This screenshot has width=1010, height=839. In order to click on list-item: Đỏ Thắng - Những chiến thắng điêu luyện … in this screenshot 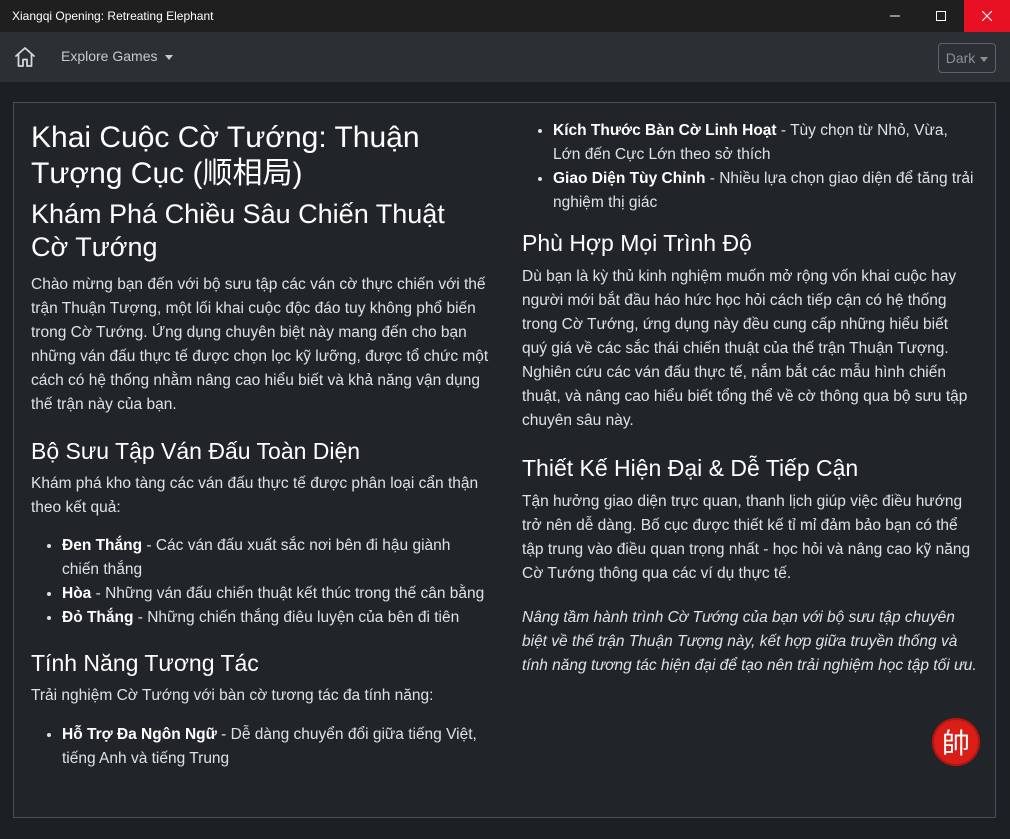, I will do `click(275, 618)`.